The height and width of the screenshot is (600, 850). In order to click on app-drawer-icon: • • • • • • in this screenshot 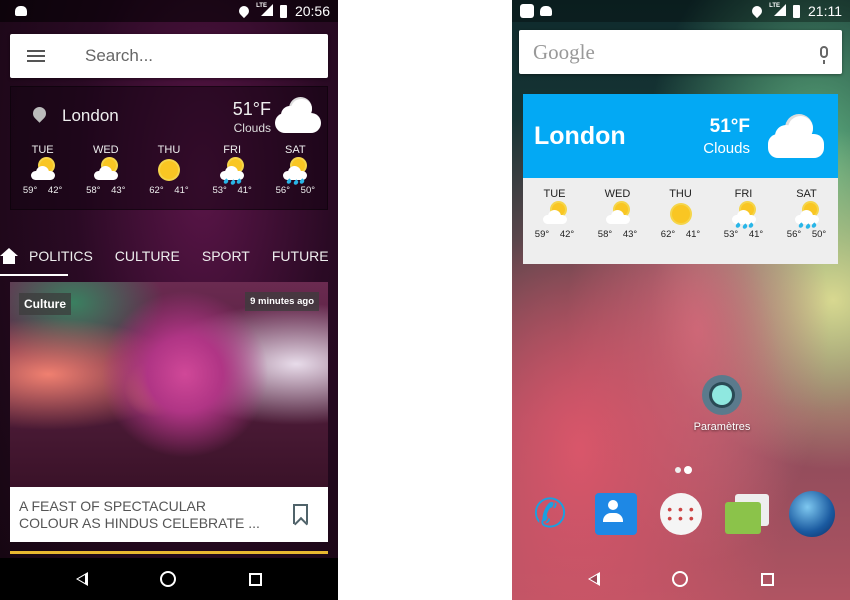, I will do `click(681, 514)`.